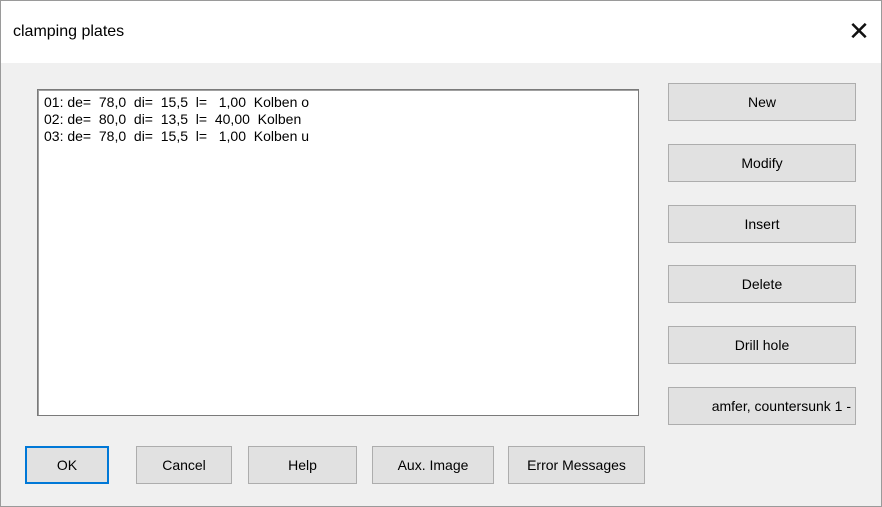  I want to click on list-item: 03: de= 78,0 di= 15,5 l= 1,00 Kolben u, so click(338, 136).